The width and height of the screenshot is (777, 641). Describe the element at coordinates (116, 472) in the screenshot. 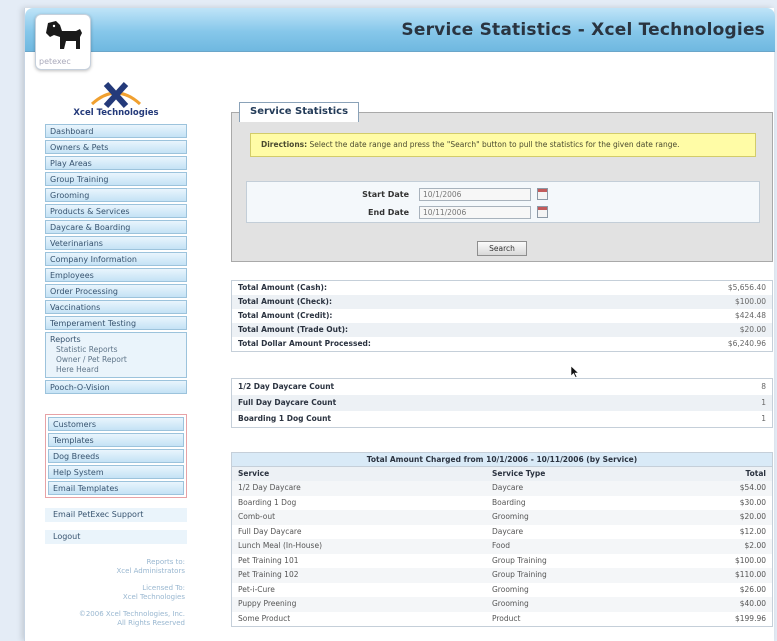

I see `nav-item-help-system: Help System` at that location.